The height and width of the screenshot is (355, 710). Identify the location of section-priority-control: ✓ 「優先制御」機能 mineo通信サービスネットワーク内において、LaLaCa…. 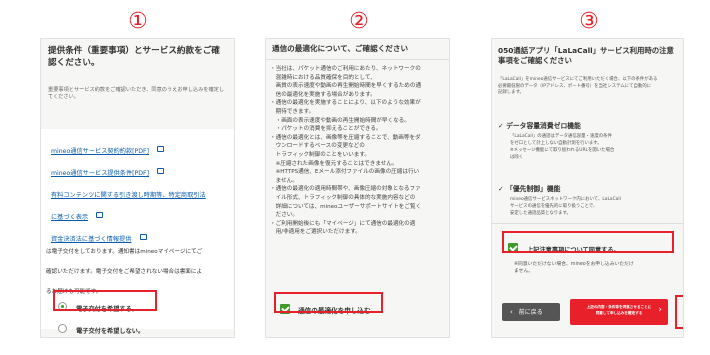
(559, 200).